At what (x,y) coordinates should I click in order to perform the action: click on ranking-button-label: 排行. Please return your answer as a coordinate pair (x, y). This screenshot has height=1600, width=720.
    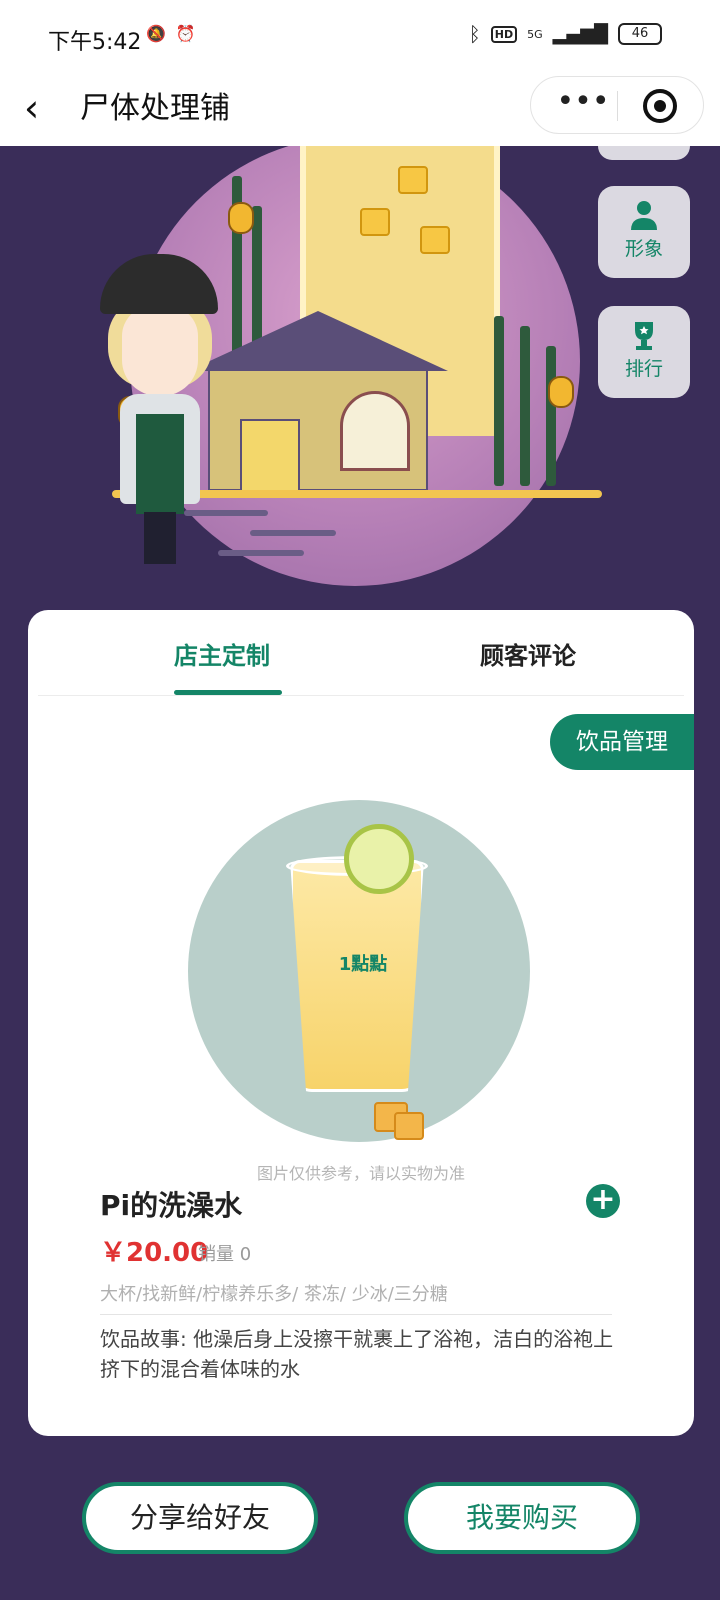
    Looking at the image, I should click on (643, 369).